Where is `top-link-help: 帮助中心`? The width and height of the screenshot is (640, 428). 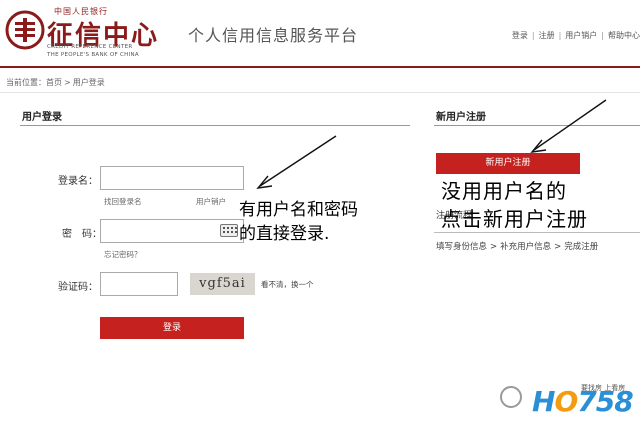
top-link-help: 帮助中心 is located at coordinates (624, 35).